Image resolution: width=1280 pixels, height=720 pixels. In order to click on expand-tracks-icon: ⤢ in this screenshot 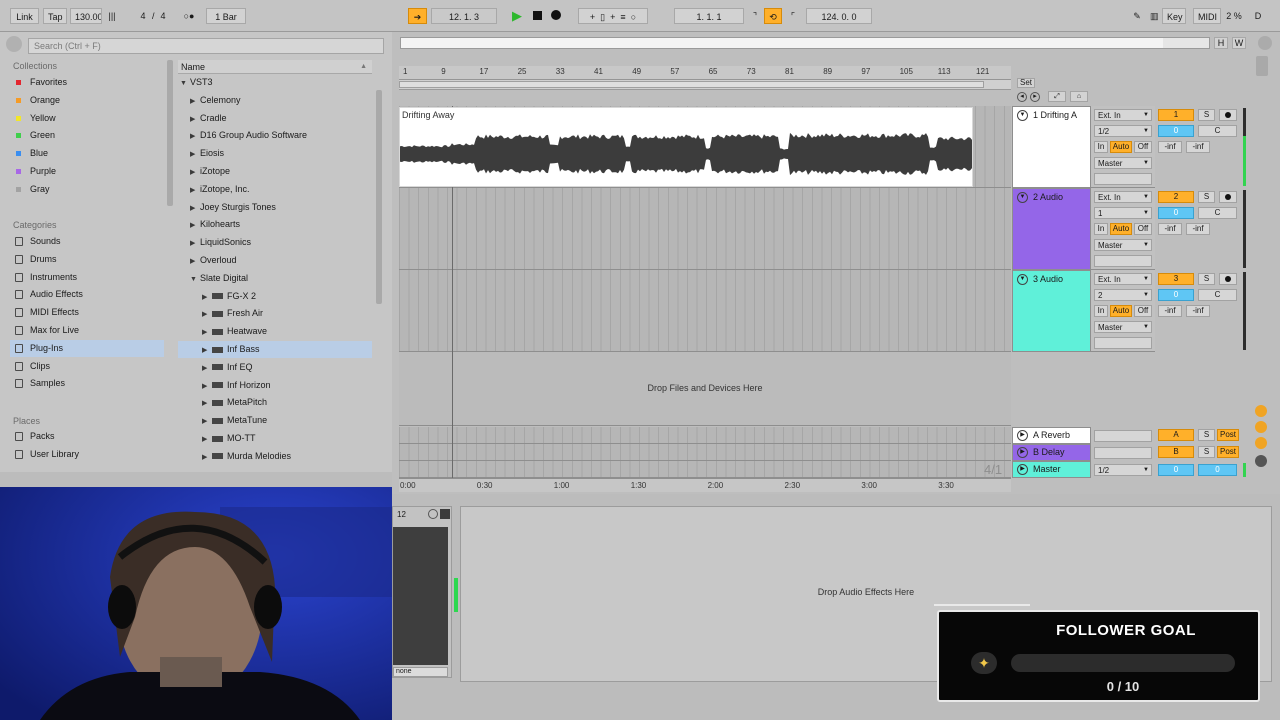, I will do `click(1057, 96)`.